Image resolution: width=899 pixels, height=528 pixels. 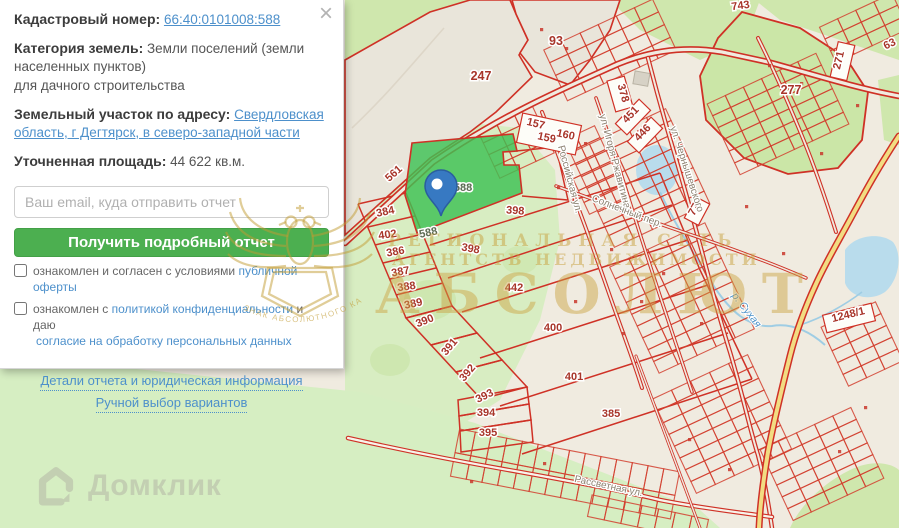 I want to click on parcel-label: 395, so click(x=488, y=433).